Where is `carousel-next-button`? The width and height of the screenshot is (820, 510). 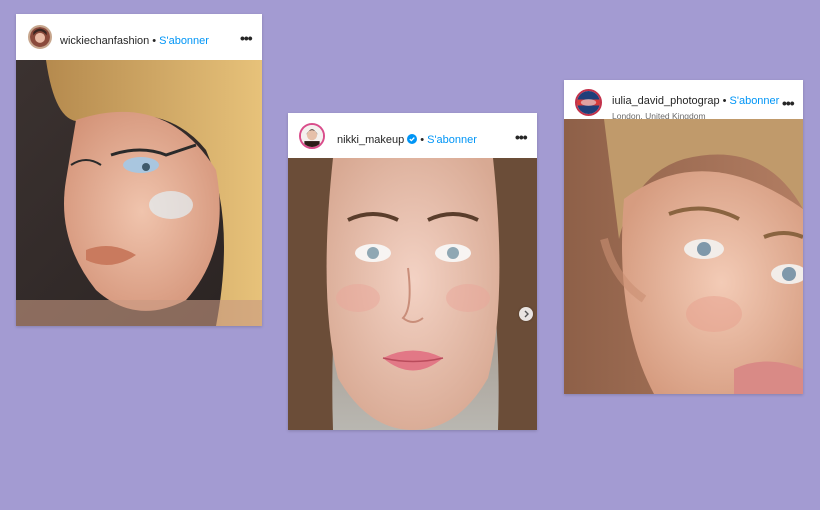 carousel-next-button is located at coordinates (526, 314).